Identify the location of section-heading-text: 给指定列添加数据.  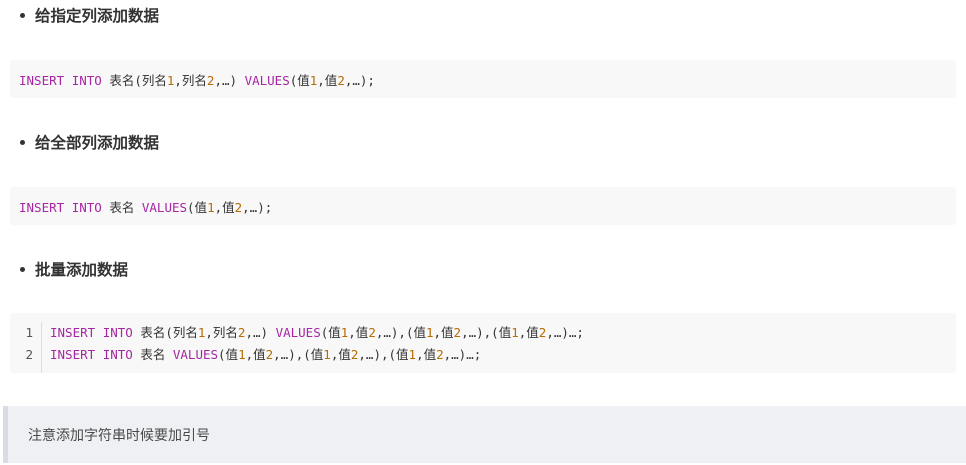
(97, 16).